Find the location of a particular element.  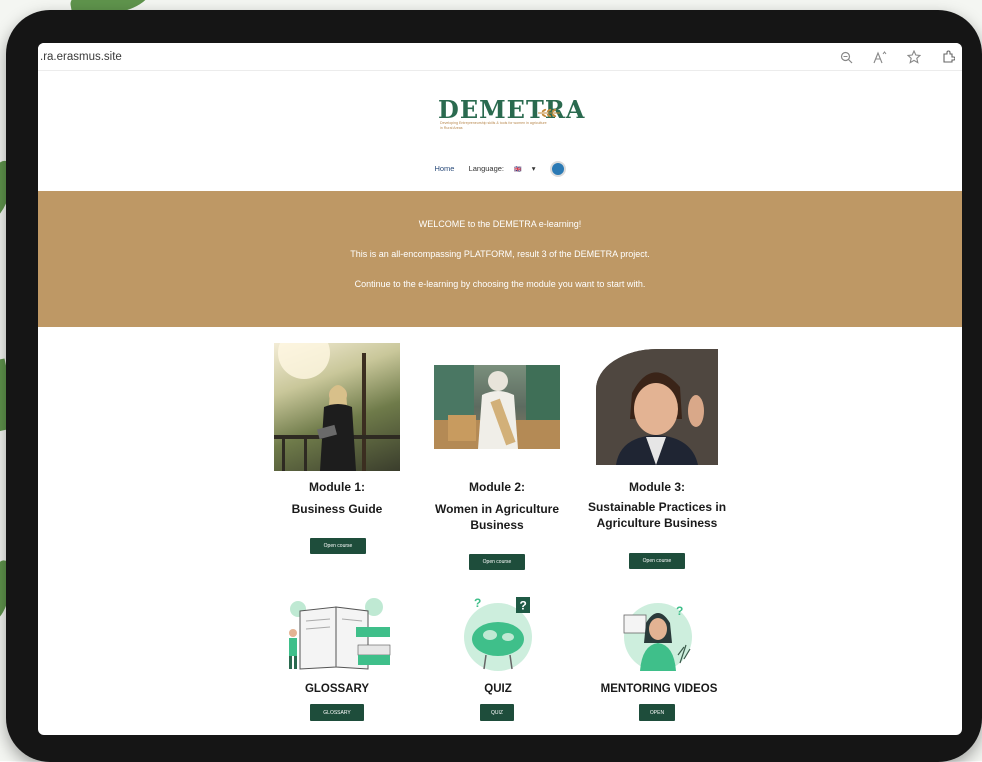

welcome-line-1: WELCOME to the DEMETRA e-learning! is located at coordinates (500, 224).